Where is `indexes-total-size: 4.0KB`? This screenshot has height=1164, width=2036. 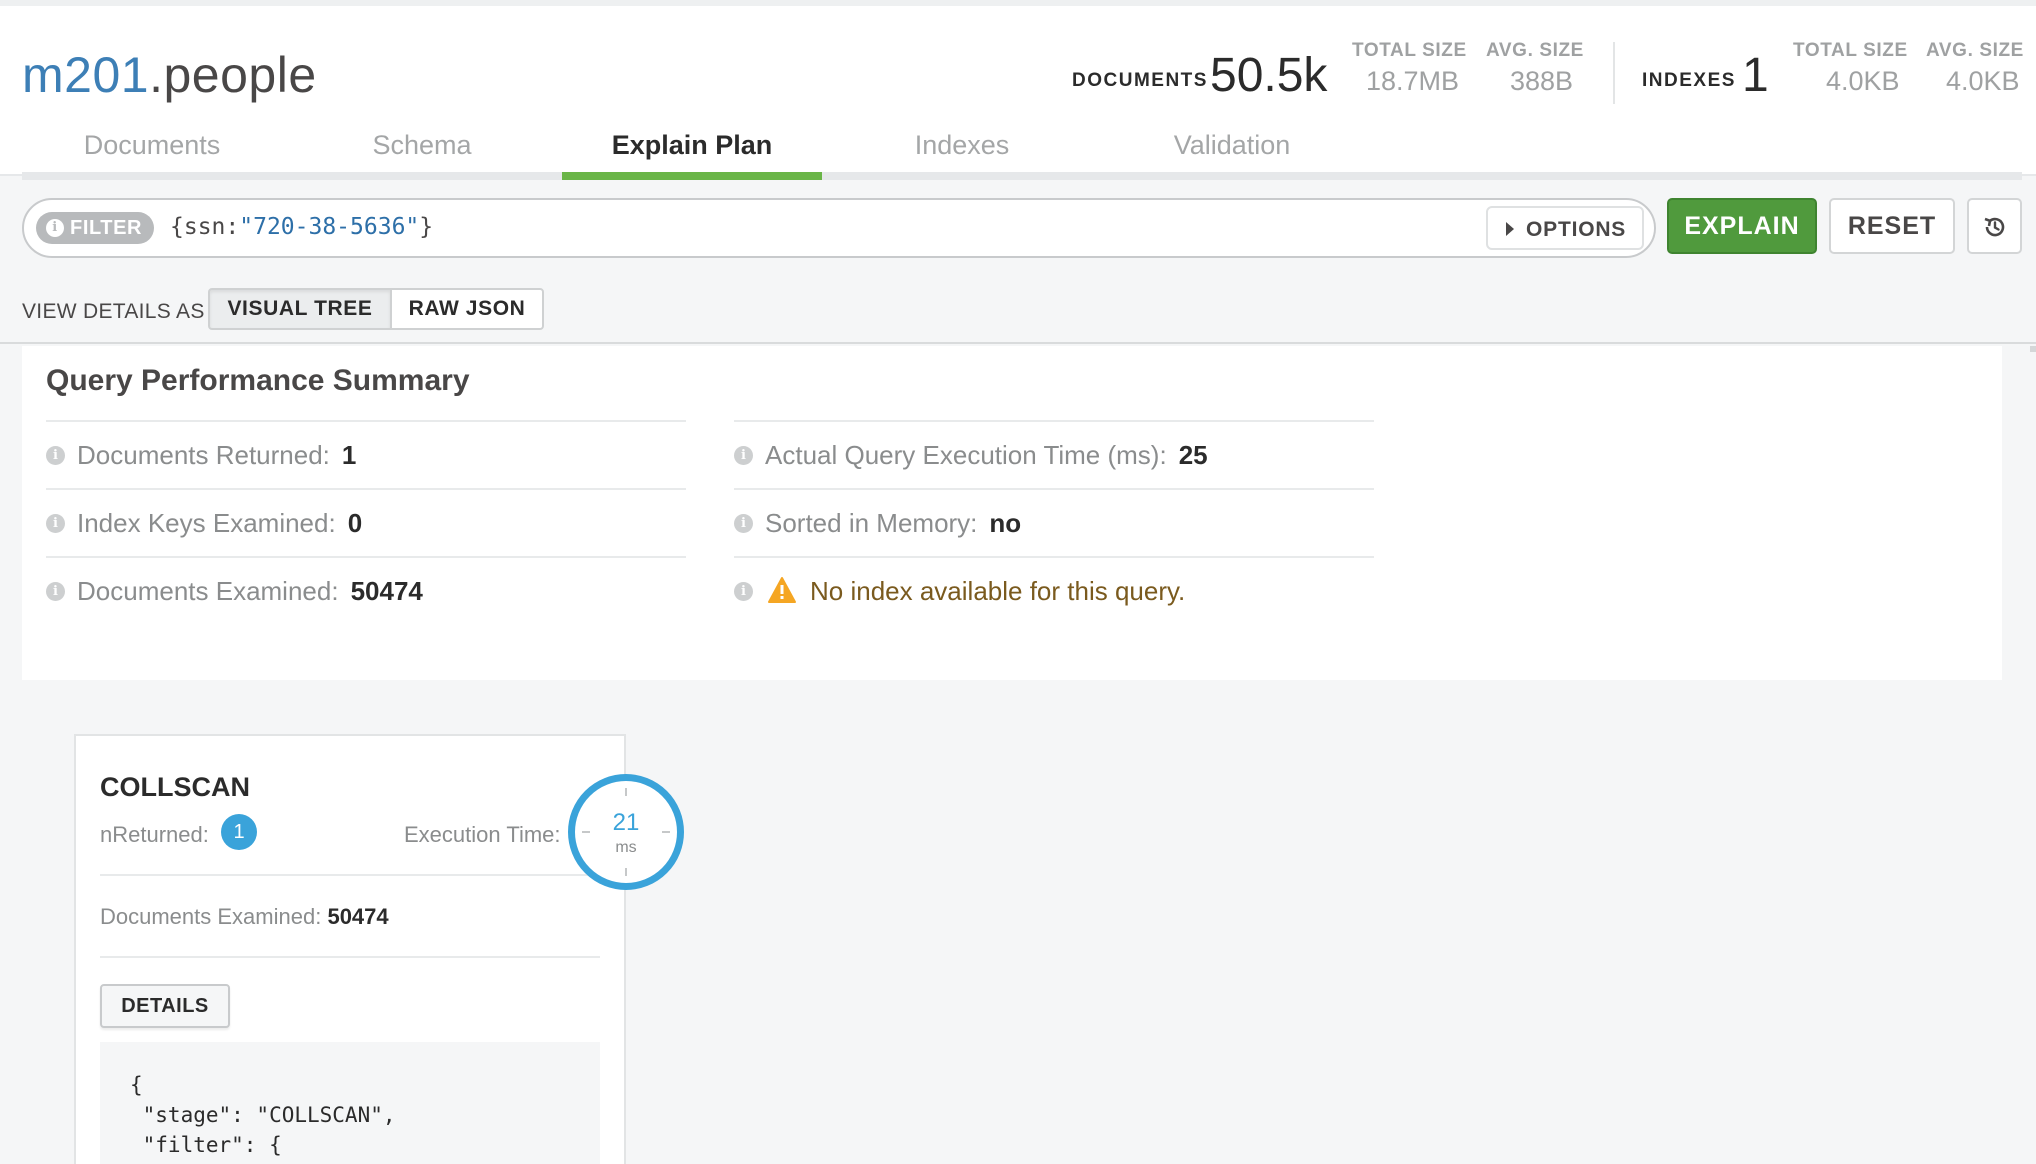 indexes-total-size: 4.0KB is located at coordinates (1863, 81).